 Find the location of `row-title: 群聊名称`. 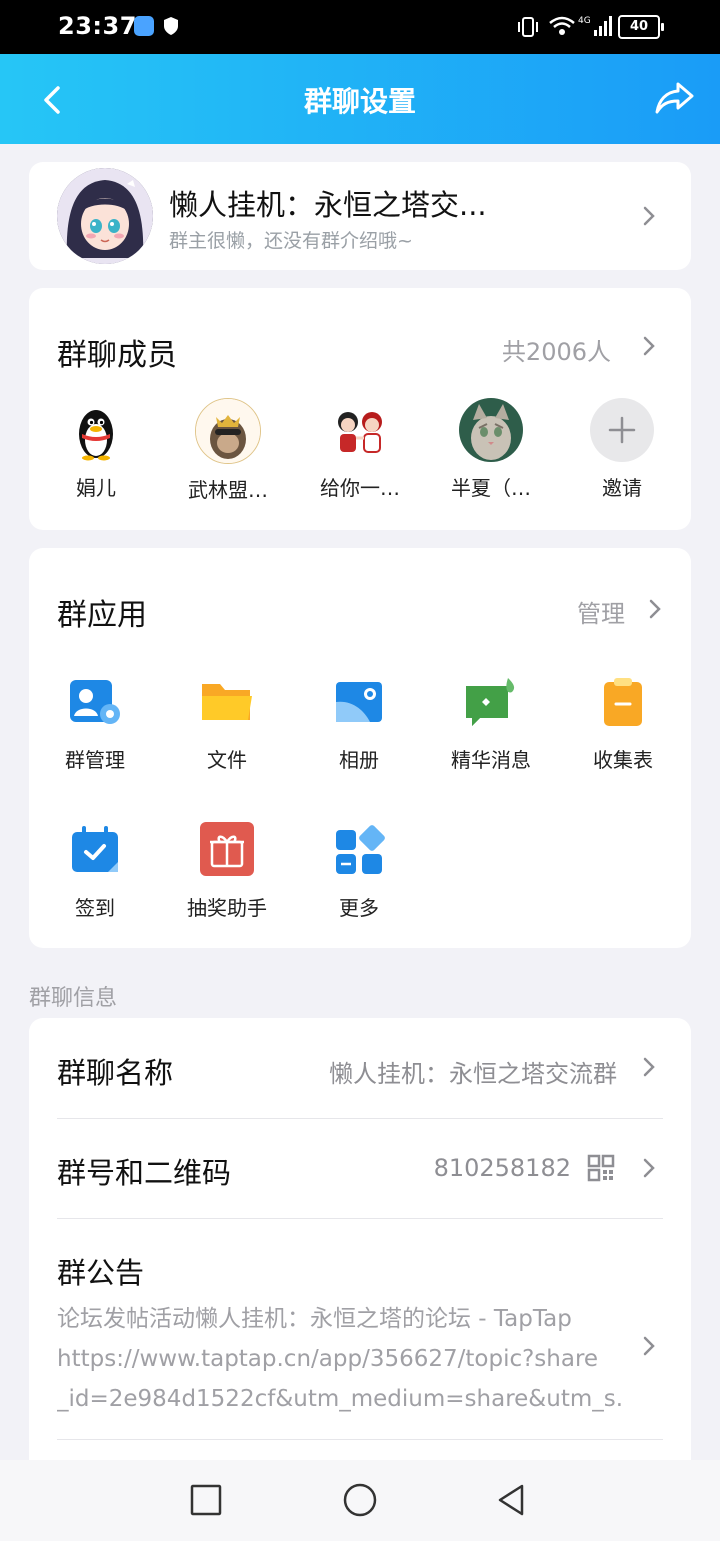

row-title: 群聊名称 is located at coordinates (115, 1073).